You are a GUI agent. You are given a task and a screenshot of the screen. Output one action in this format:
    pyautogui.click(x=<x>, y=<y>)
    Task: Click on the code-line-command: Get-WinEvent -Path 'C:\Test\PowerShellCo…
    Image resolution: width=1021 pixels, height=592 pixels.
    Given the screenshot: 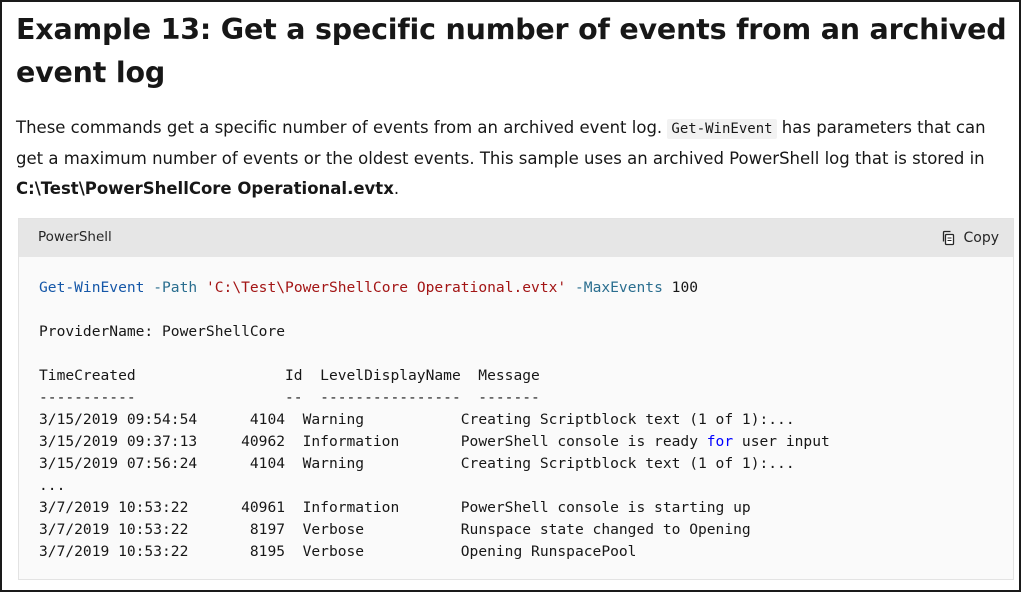 What is the action you would take?
    pyautogui.click(x=368, y=287)
    